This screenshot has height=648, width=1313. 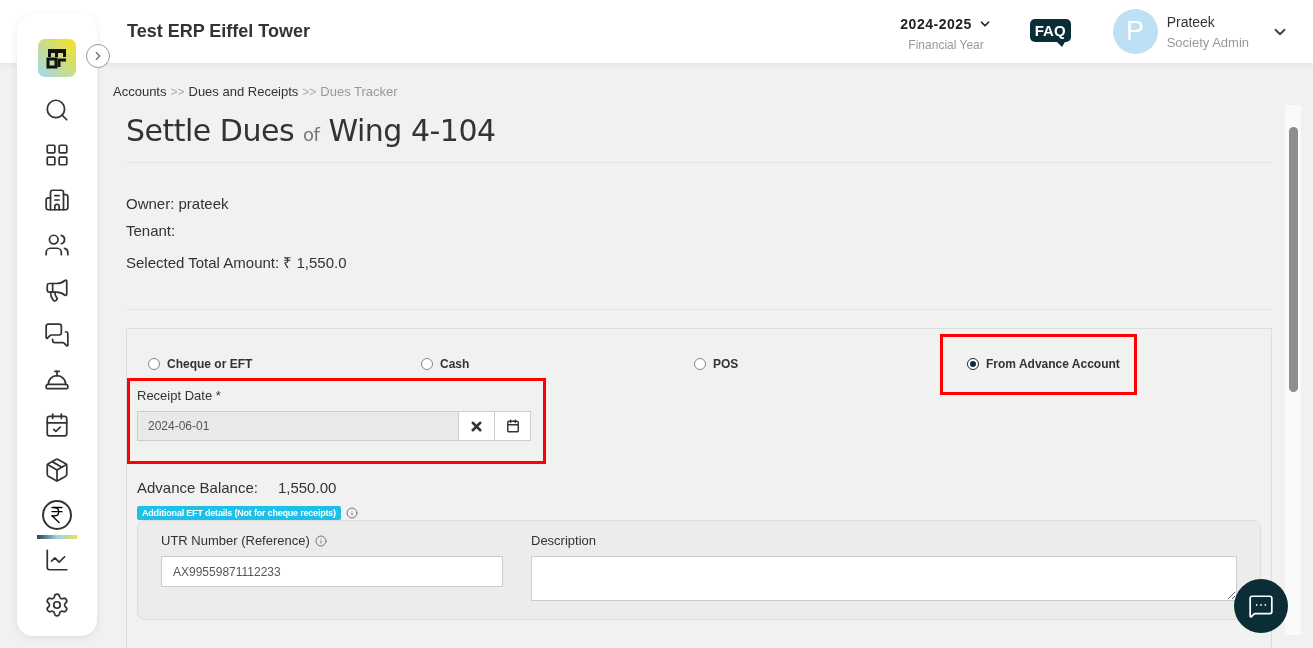 What do you see at coordinates (57, 58) in the screenshot?
I see `logo-icon` at bounding box center [57, 58].